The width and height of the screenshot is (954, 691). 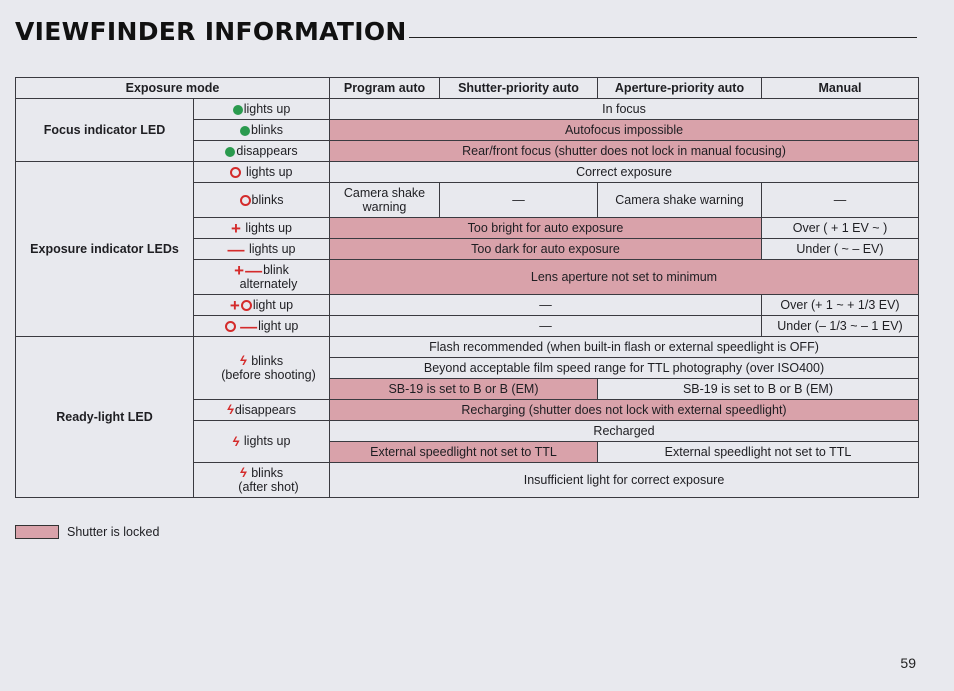 What do you see at coordinates (545, 249) in the screenshot?
I see `value-cell-locked: Too dark for auto exposure` at bounding box center [545, 249].